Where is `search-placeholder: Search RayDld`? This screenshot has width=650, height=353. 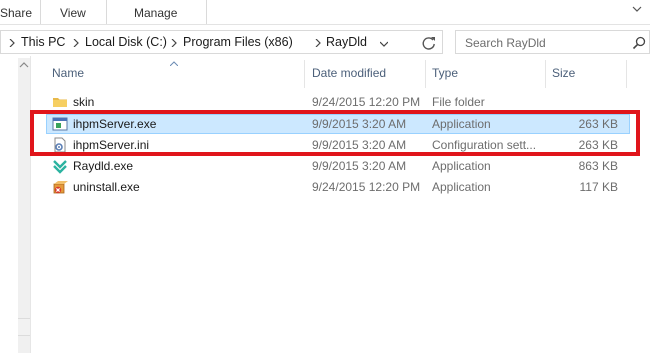 search-placeholder: Search RayDld is located at coordinates (505, 43).